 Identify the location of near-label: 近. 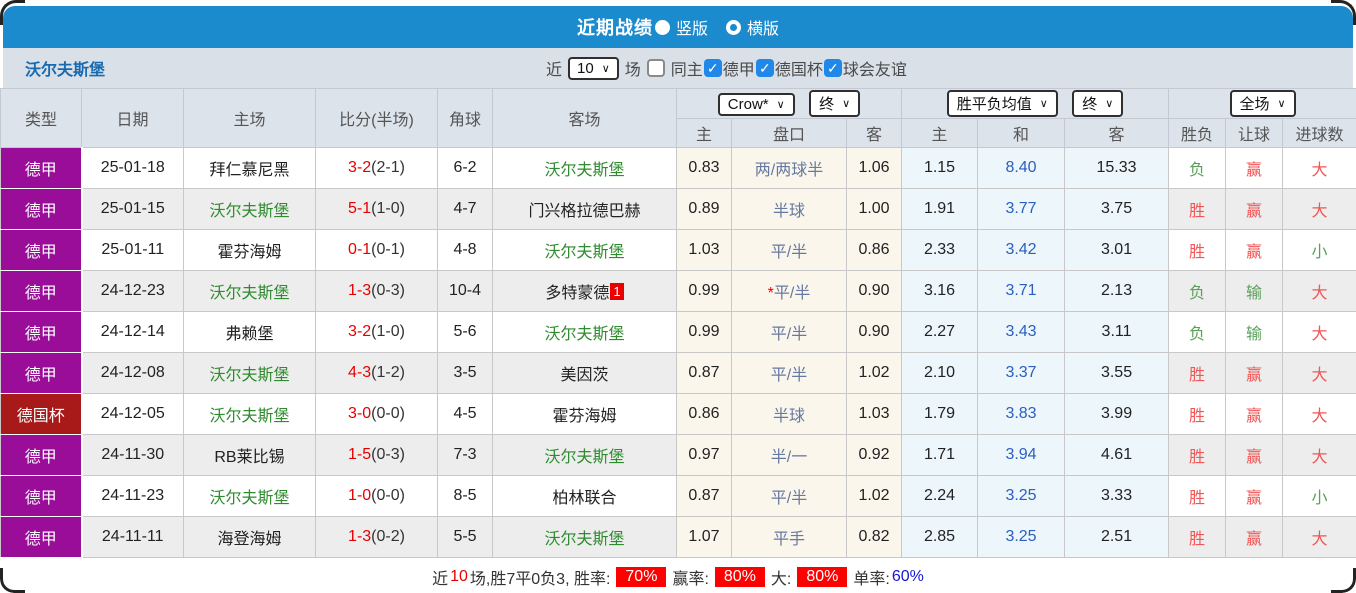
(554, 70).